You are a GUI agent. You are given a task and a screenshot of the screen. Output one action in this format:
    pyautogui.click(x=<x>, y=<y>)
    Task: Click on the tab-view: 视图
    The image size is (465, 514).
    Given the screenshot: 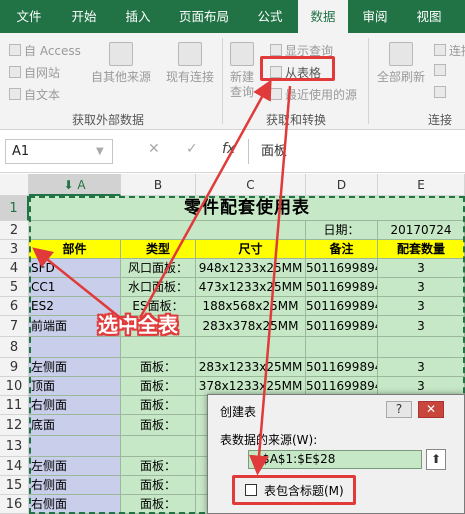 What is the action you would take?
    pyautogui.click(x=429, y=16)
    